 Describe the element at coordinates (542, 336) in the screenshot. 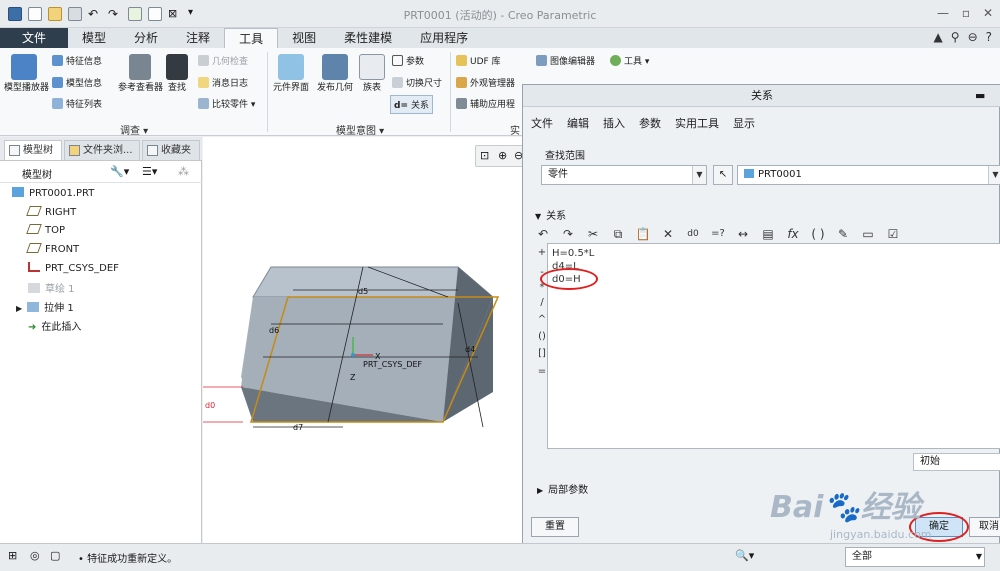

I see `operator-parentheses: ()` at that location.